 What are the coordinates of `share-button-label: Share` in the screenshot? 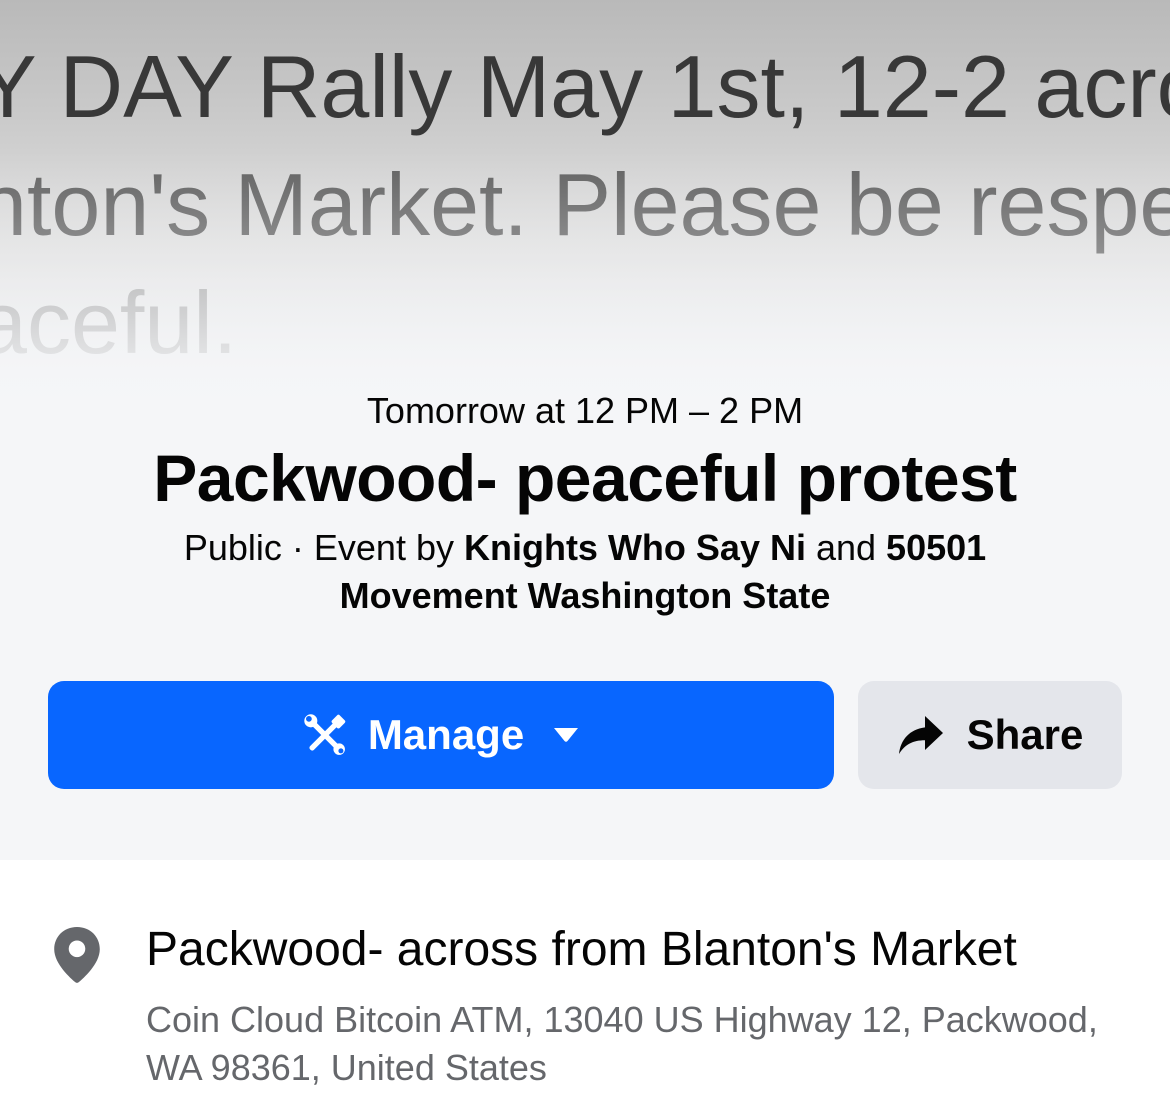 It's located at (1025, 734).